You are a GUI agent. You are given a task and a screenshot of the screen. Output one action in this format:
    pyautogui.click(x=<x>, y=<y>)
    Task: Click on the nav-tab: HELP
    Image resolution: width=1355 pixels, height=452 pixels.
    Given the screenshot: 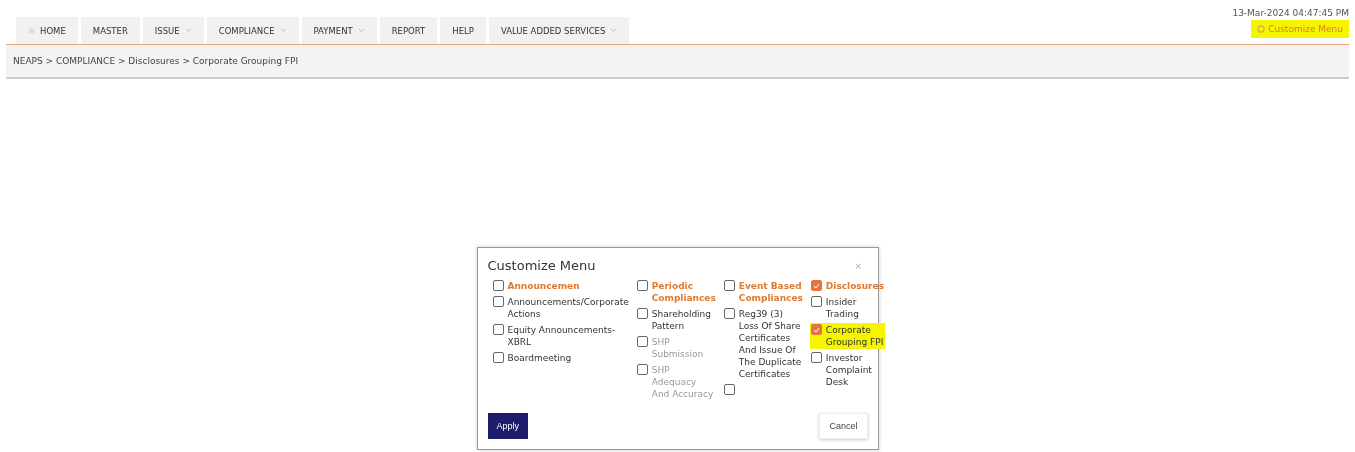 What is the action you would take?
    pyautogui.click(x=463, y=30)
    